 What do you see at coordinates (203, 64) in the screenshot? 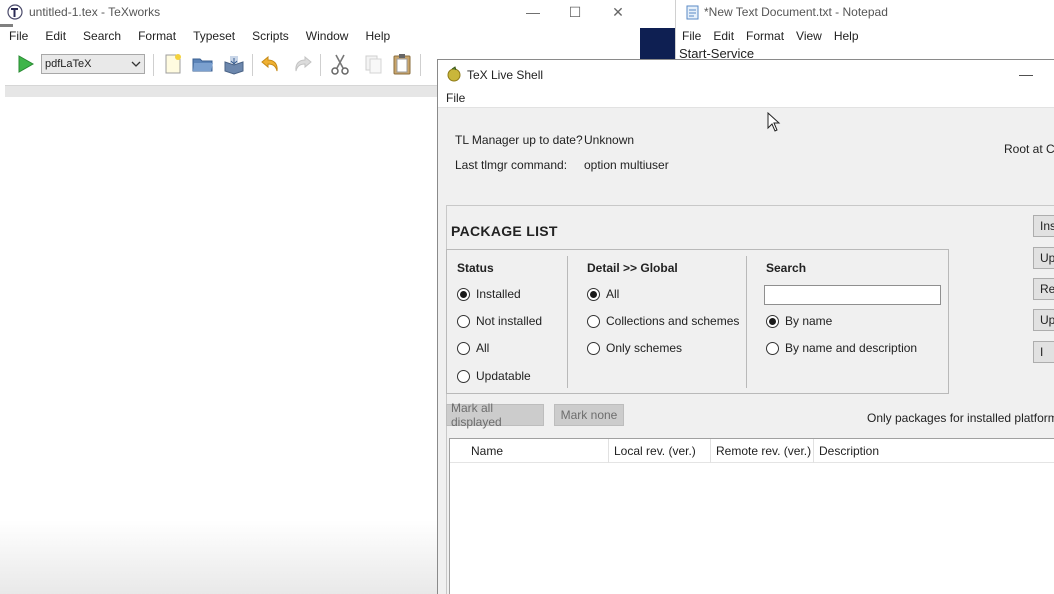
I see `open-folder-icon` at bounding box center [203, 64].